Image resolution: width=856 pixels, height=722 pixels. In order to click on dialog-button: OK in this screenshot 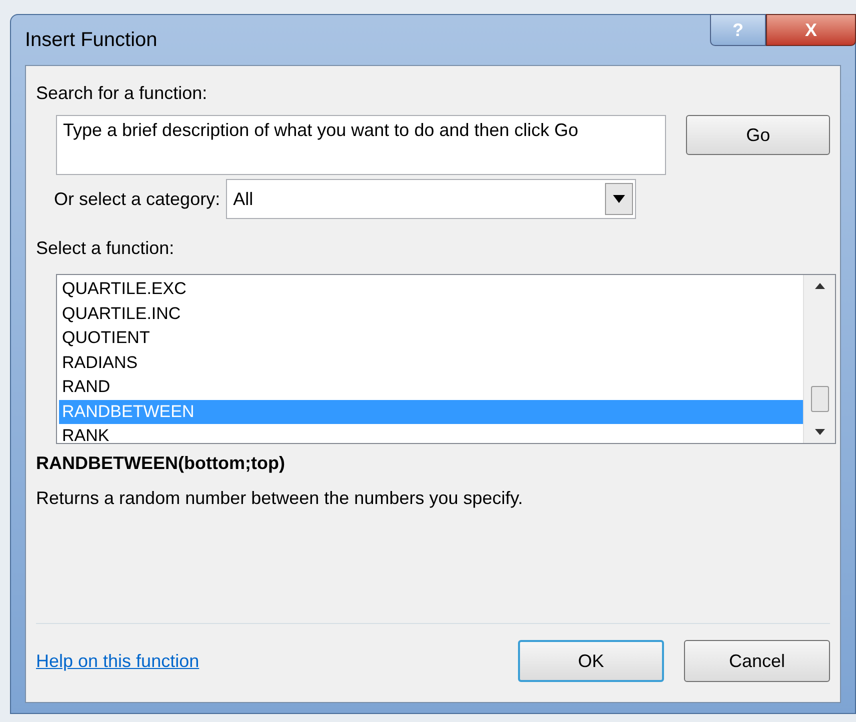, I will do `click(591, 661)`.